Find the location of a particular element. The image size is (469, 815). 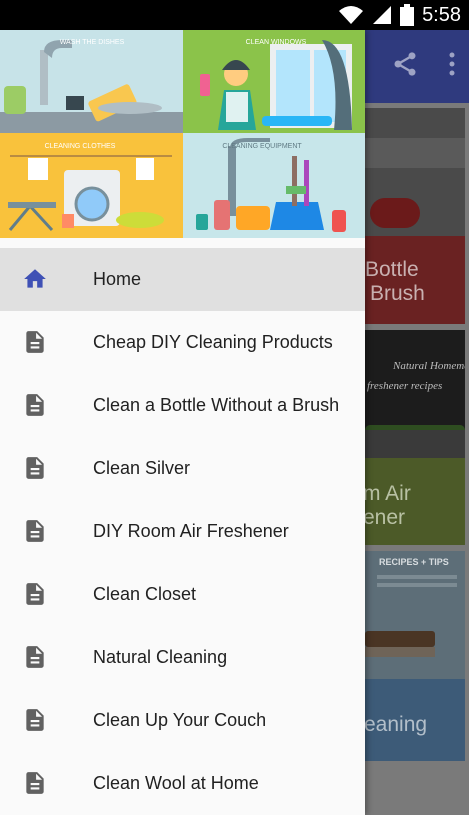

signal-icon is located at coordinates (382, 15).